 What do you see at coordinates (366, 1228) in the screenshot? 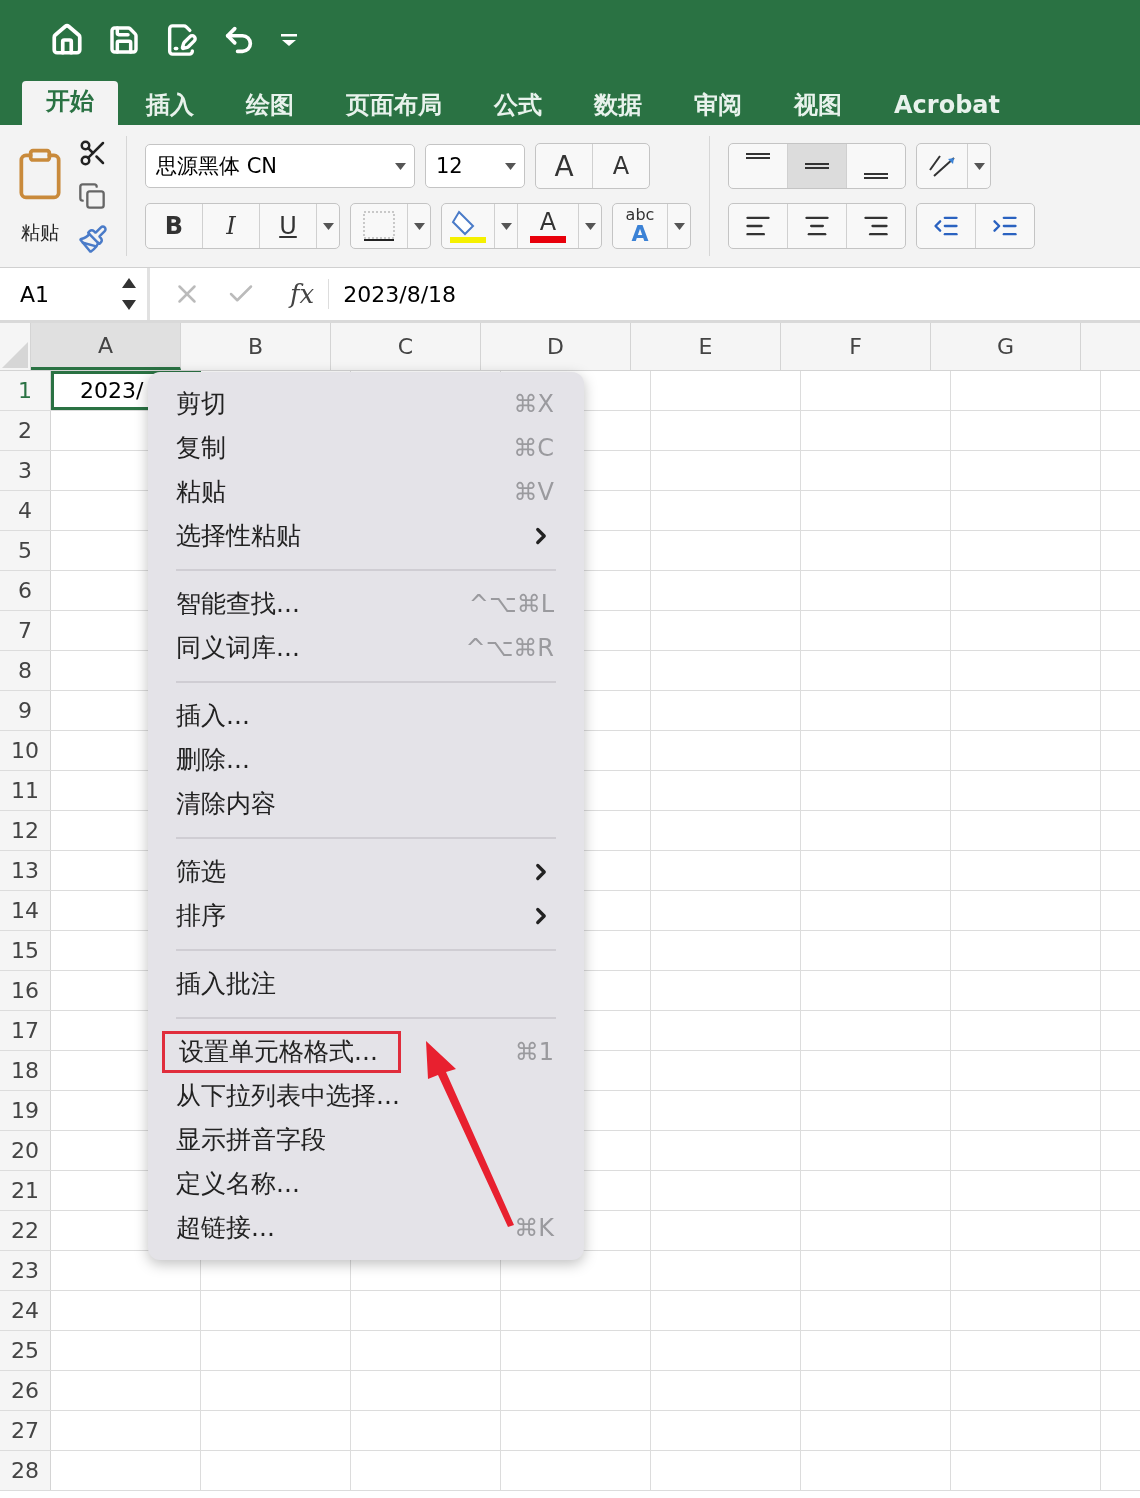
I see `menu-item: 超链接... ⌘K` at bounding box center [366, 1228].